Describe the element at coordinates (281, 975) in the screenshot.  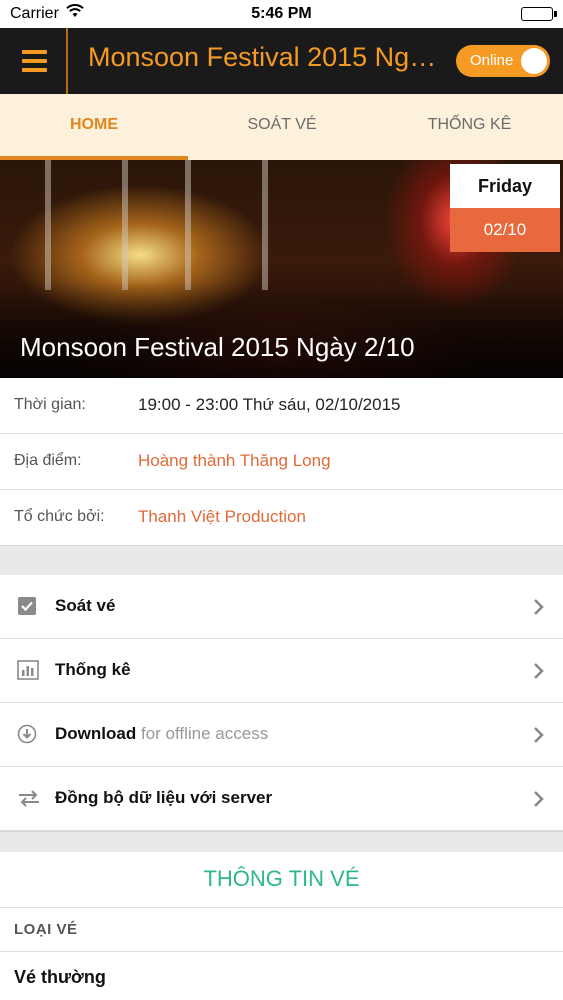
I see `ticket-type-row: Vé thường` at that location.